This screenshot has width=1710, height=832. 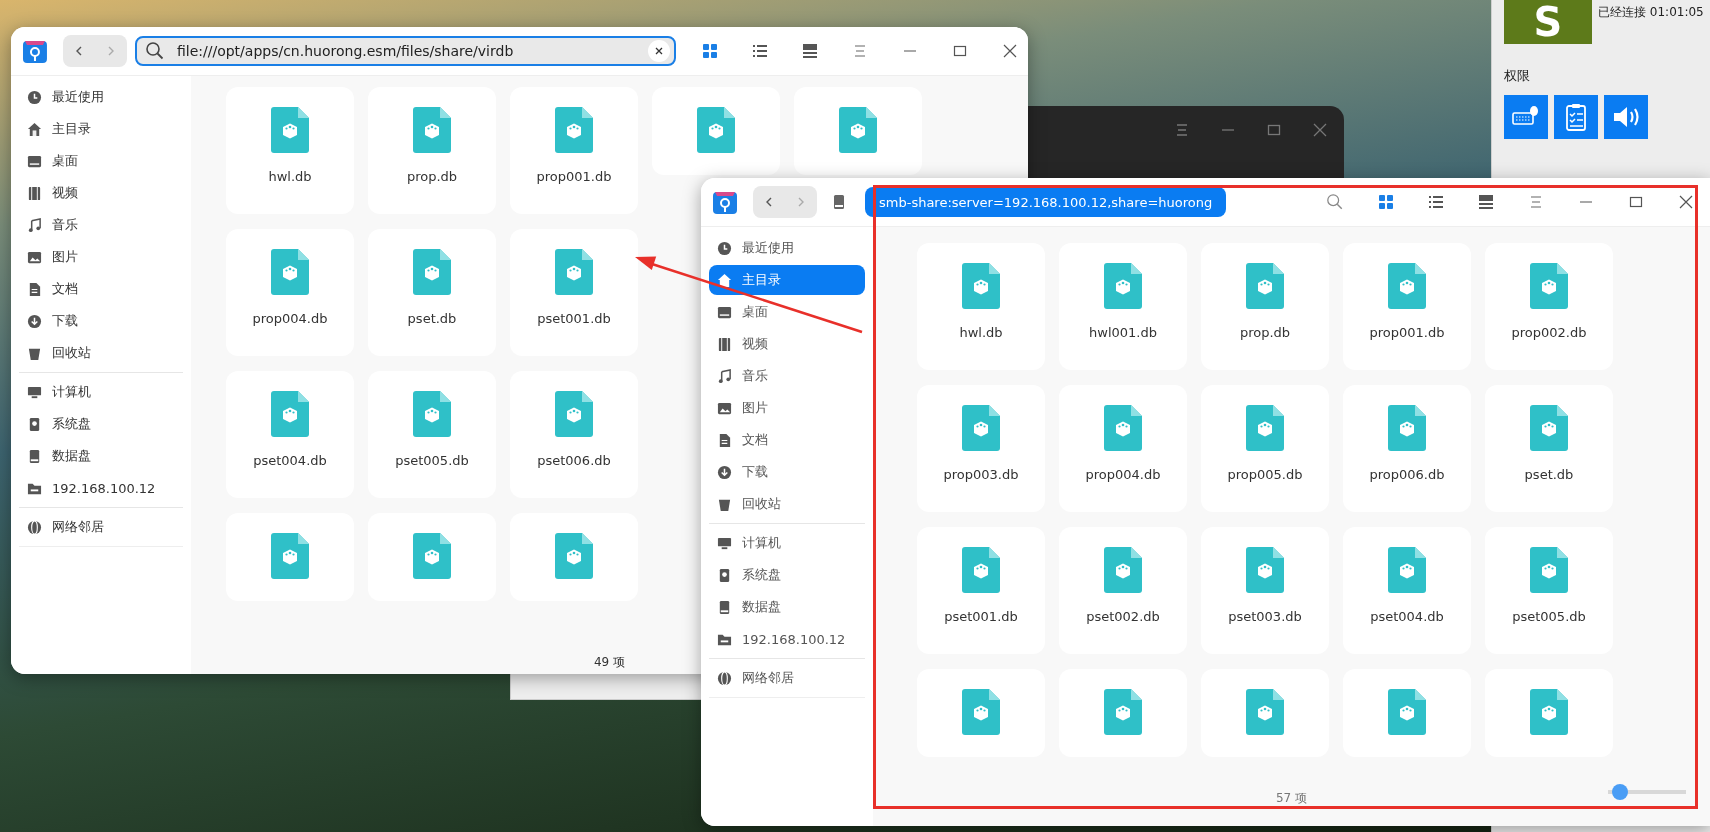 What do you see at coordinates (1549, 332) in the screenshot?
I see `file-name: prop002.db` at bounding box center [1549, 332].